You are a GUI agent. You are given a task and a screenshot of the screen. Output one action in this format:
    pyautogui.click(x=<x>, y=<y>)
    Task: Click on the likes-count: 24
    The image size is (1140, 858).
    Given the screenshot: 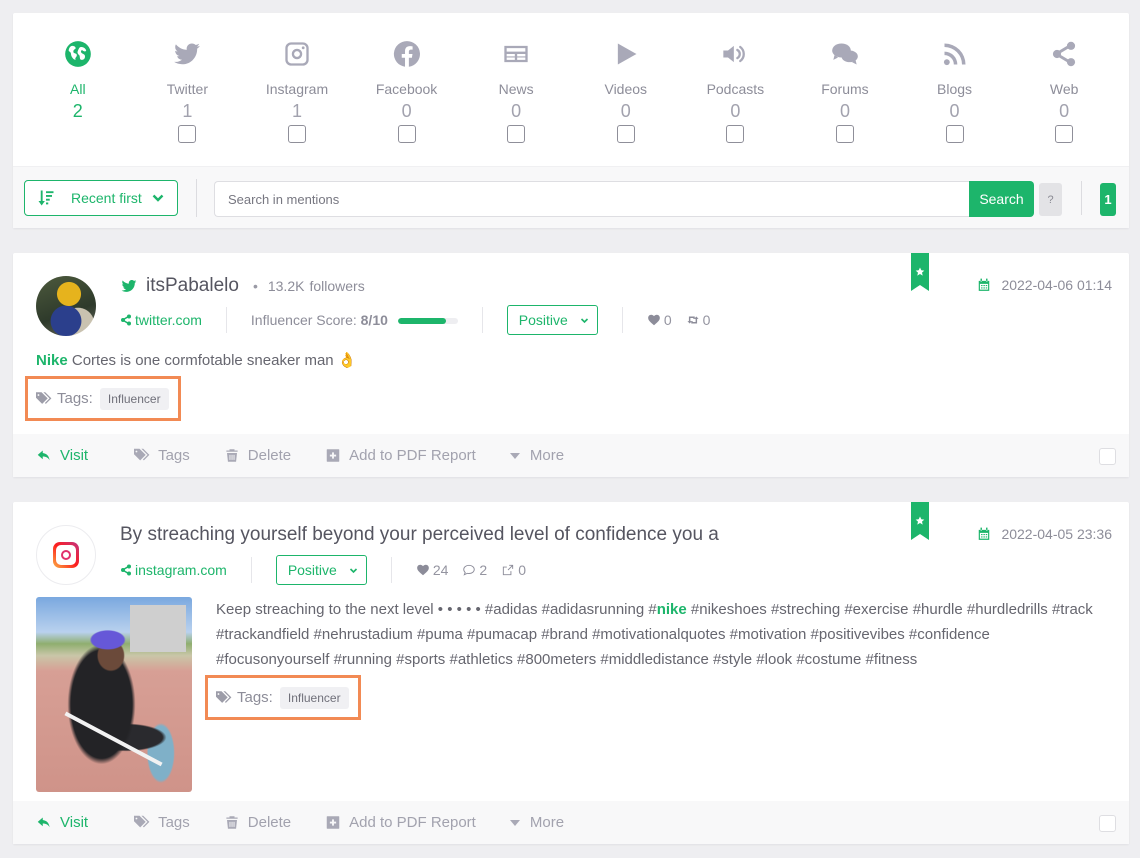 What is the action you would take?
    pyautogui.click(x=432, y=570)
    